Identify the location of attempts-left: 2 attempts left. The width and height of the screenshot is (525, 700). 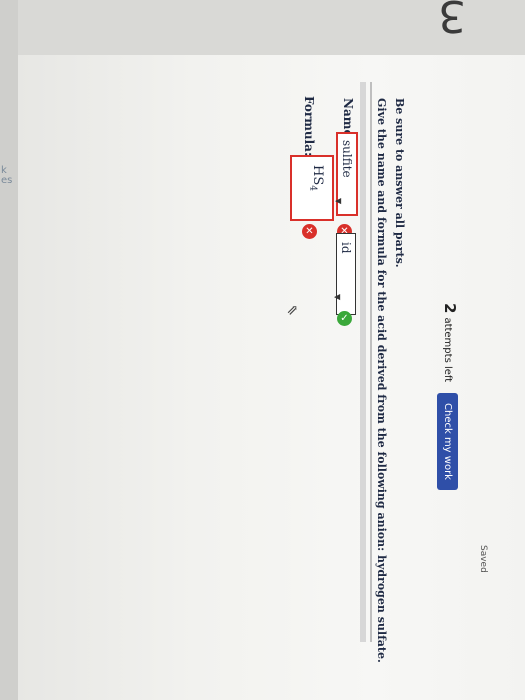
(450, 342).